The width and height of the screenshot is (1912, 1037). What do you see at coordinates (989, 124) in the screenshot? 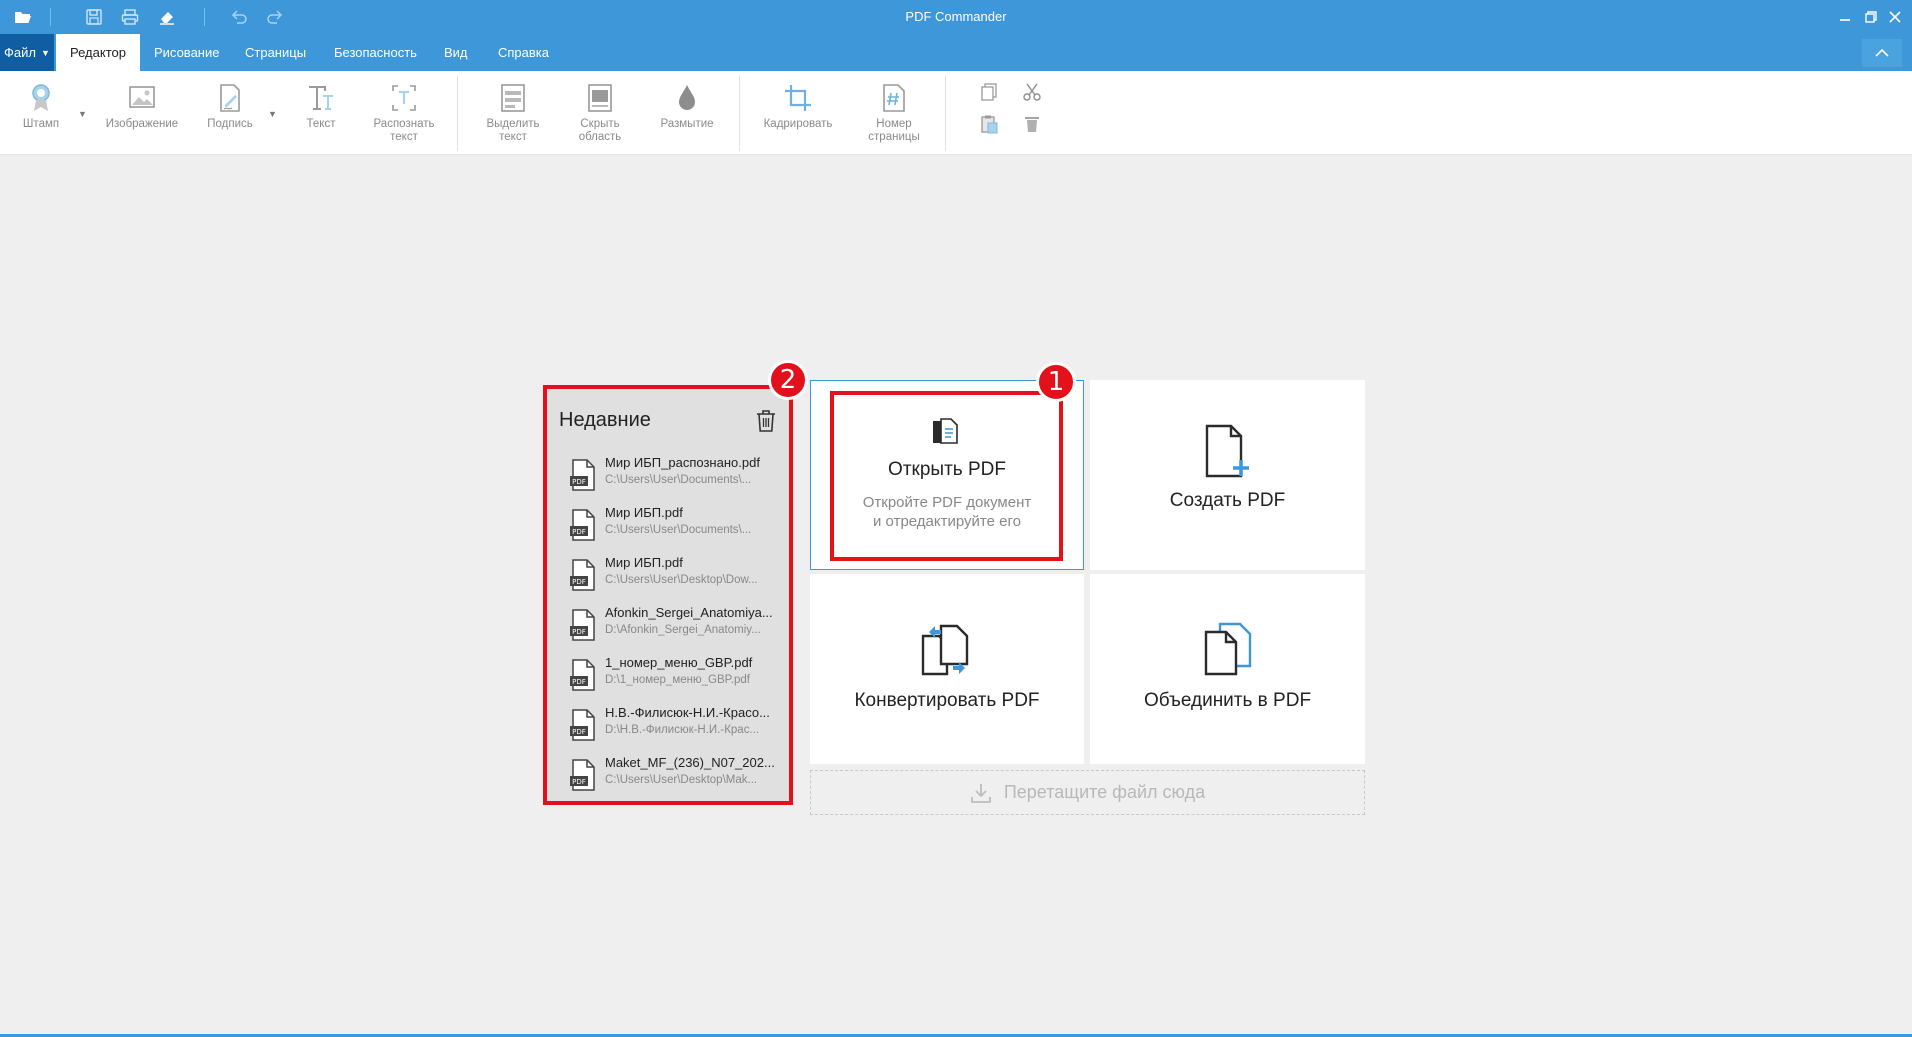
I see `paste-icon` at bounding box center [989, 124].